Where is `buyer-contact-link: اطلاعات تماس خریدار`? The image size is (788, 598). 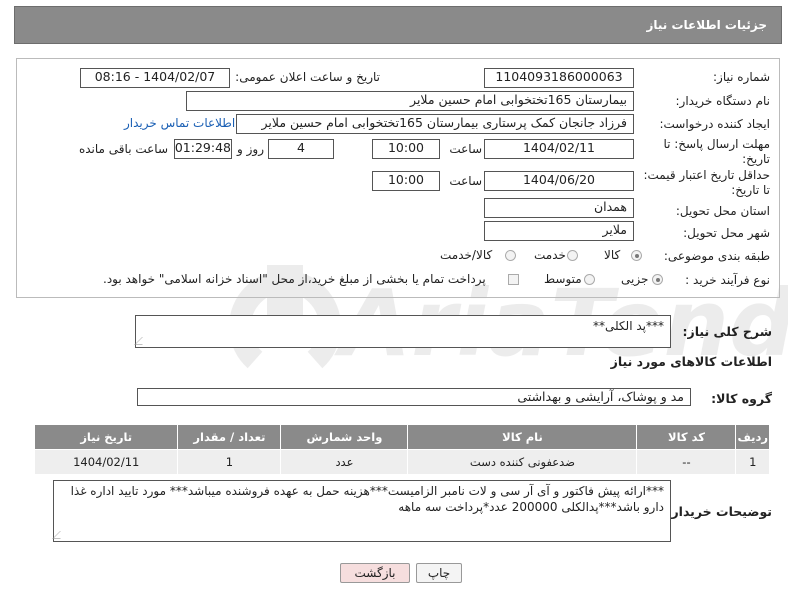 buyer-contact-link: اطلاعات تماس خریدار is located at coordinates (179, 123).